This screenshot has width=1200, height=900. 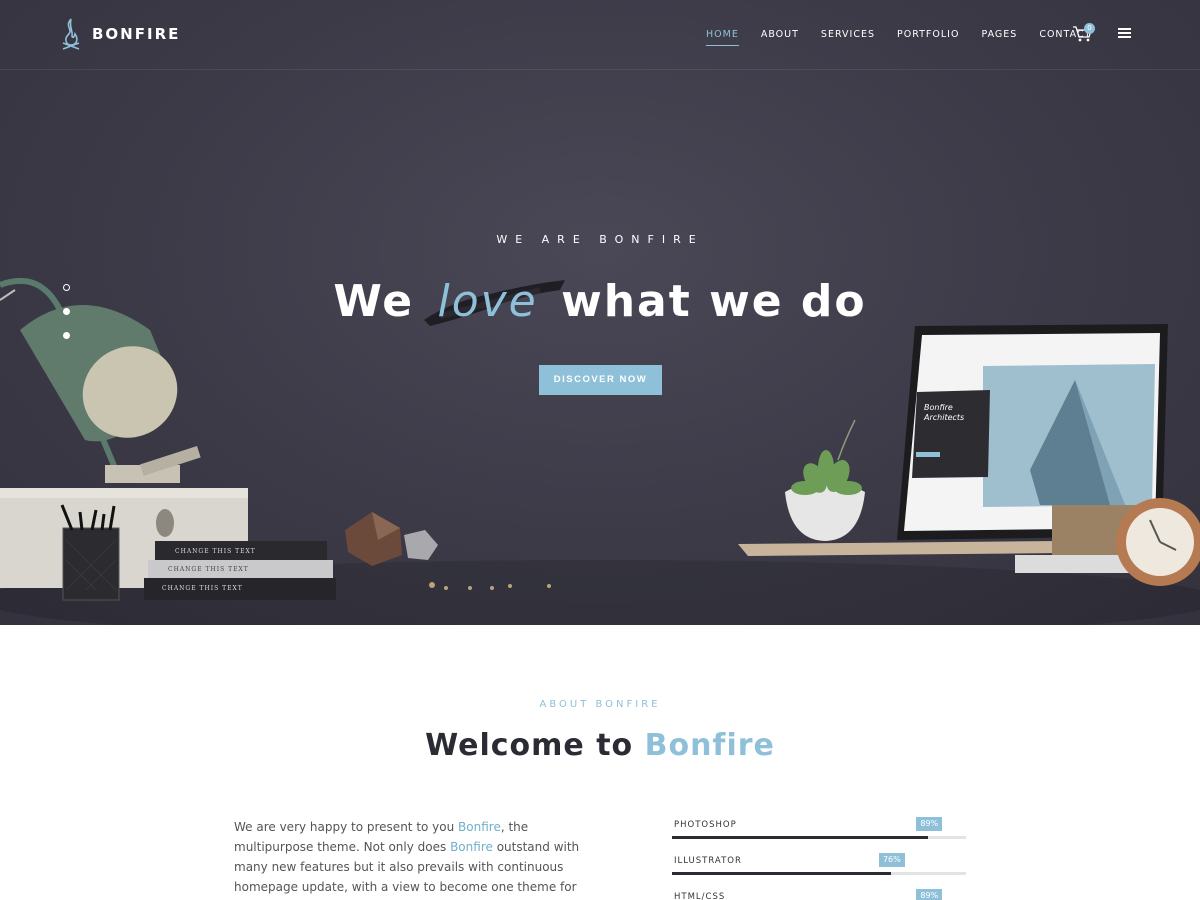 I want to click on book-label-3: CHANGE THIS TEXT, so click(x=202, y=588).